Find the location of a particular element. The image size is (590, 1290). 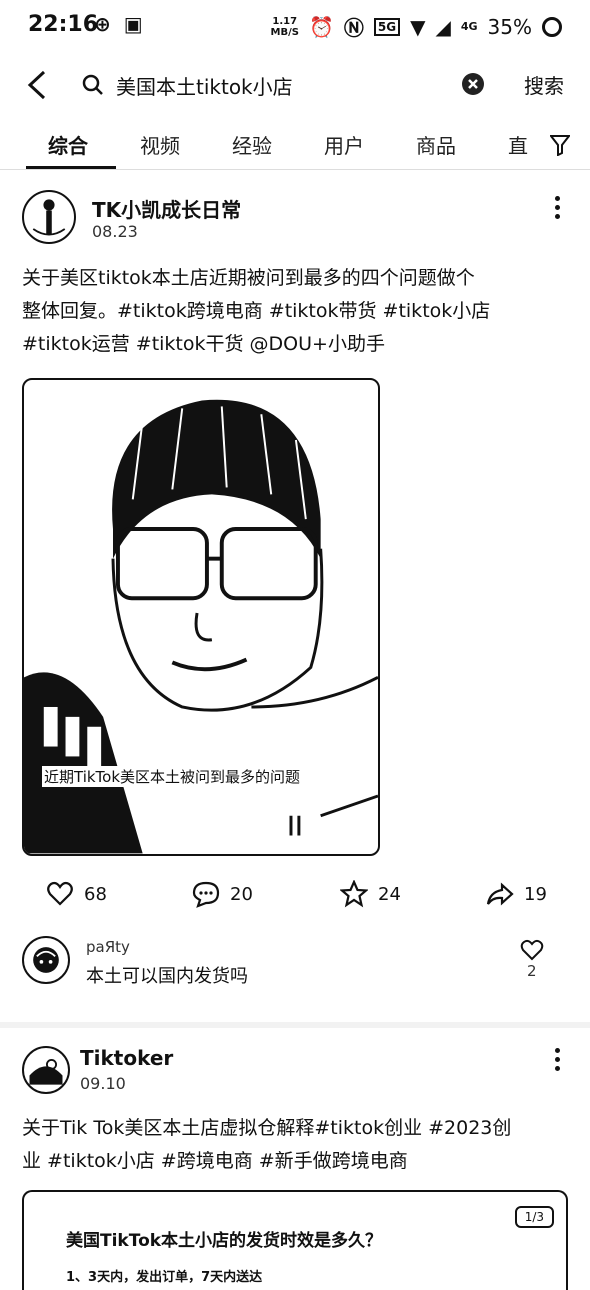

page-indicator: 1/3 is located at coordinates (534, 1217).